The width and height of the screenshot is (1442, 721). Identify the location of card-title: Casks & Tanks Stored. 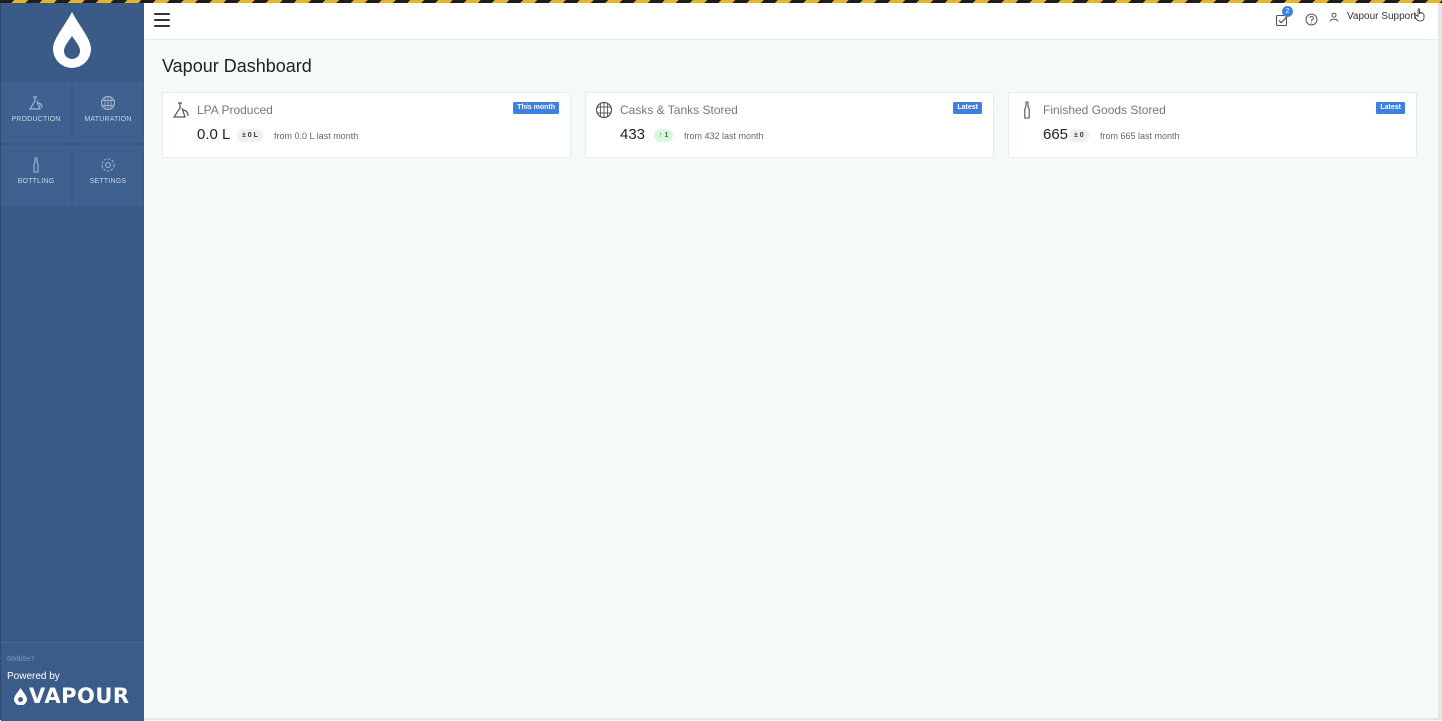
(679, 110).